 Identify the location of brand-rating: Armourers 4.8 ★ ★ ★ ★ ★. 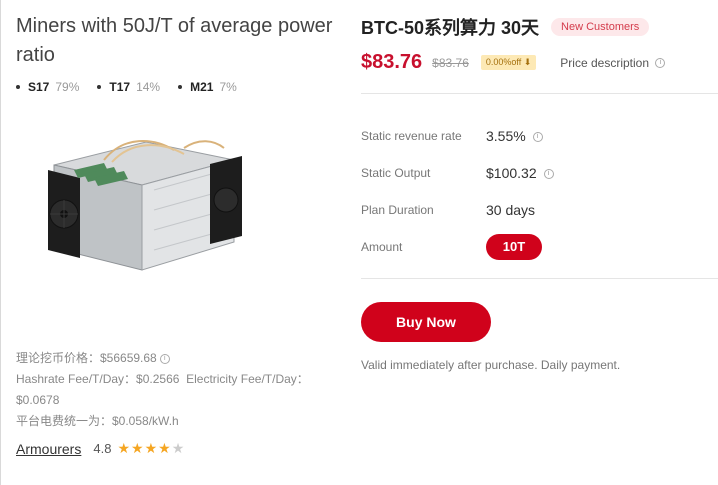
(100, 448).